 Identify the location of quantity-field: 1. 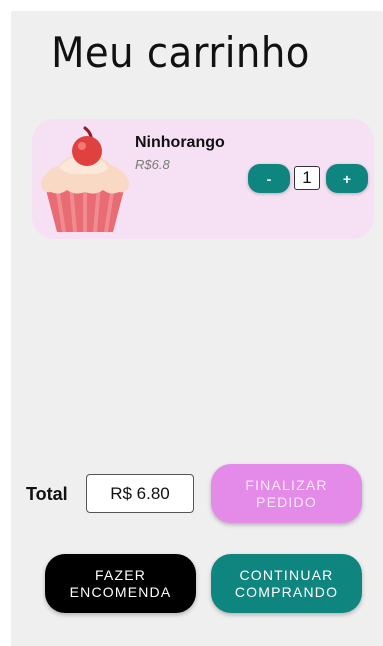
(307, 178).